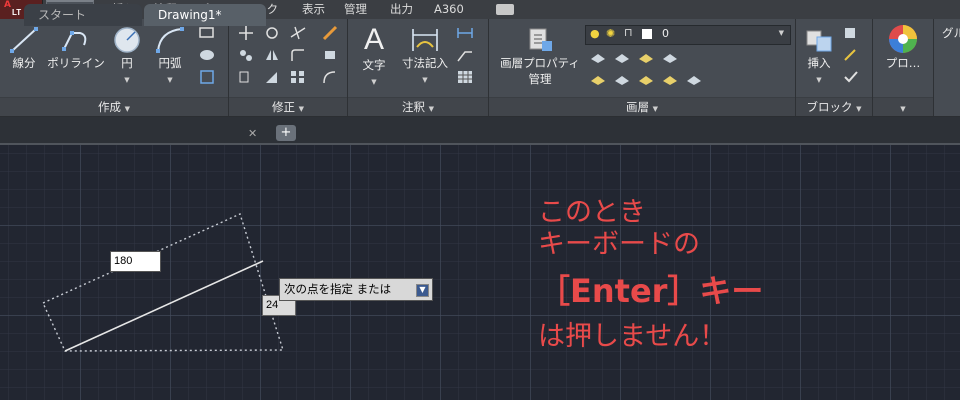 The height and width of the screenshot is (400, 960). Describe the element at coordinates (425, 55) in the screenshot. I see `dimension-button: 寸法記入 ▼` at that location.